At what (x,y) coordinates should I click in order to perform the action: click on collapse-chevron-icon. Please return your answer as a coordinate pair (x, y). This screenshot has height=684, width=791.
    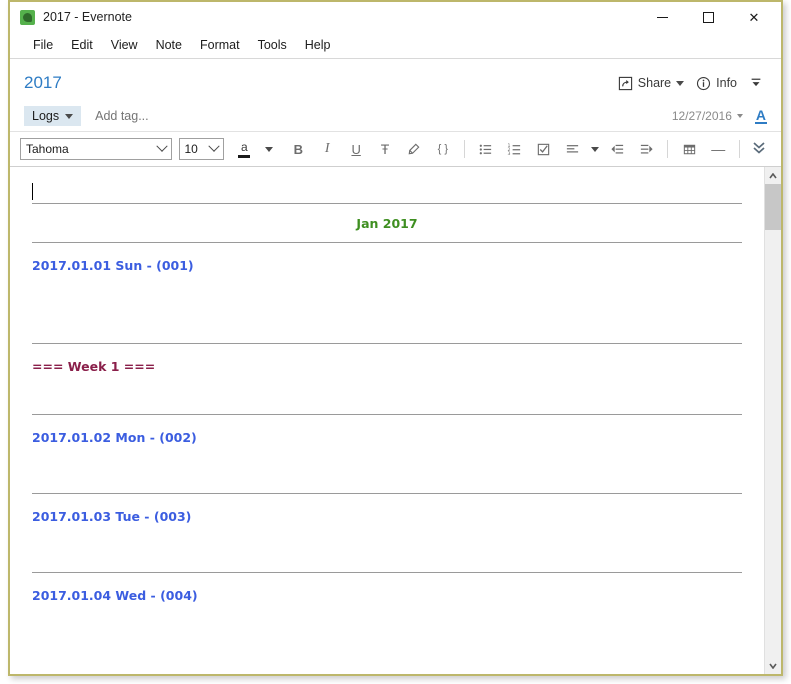
    Looking at the image, I should click on (756, 82).